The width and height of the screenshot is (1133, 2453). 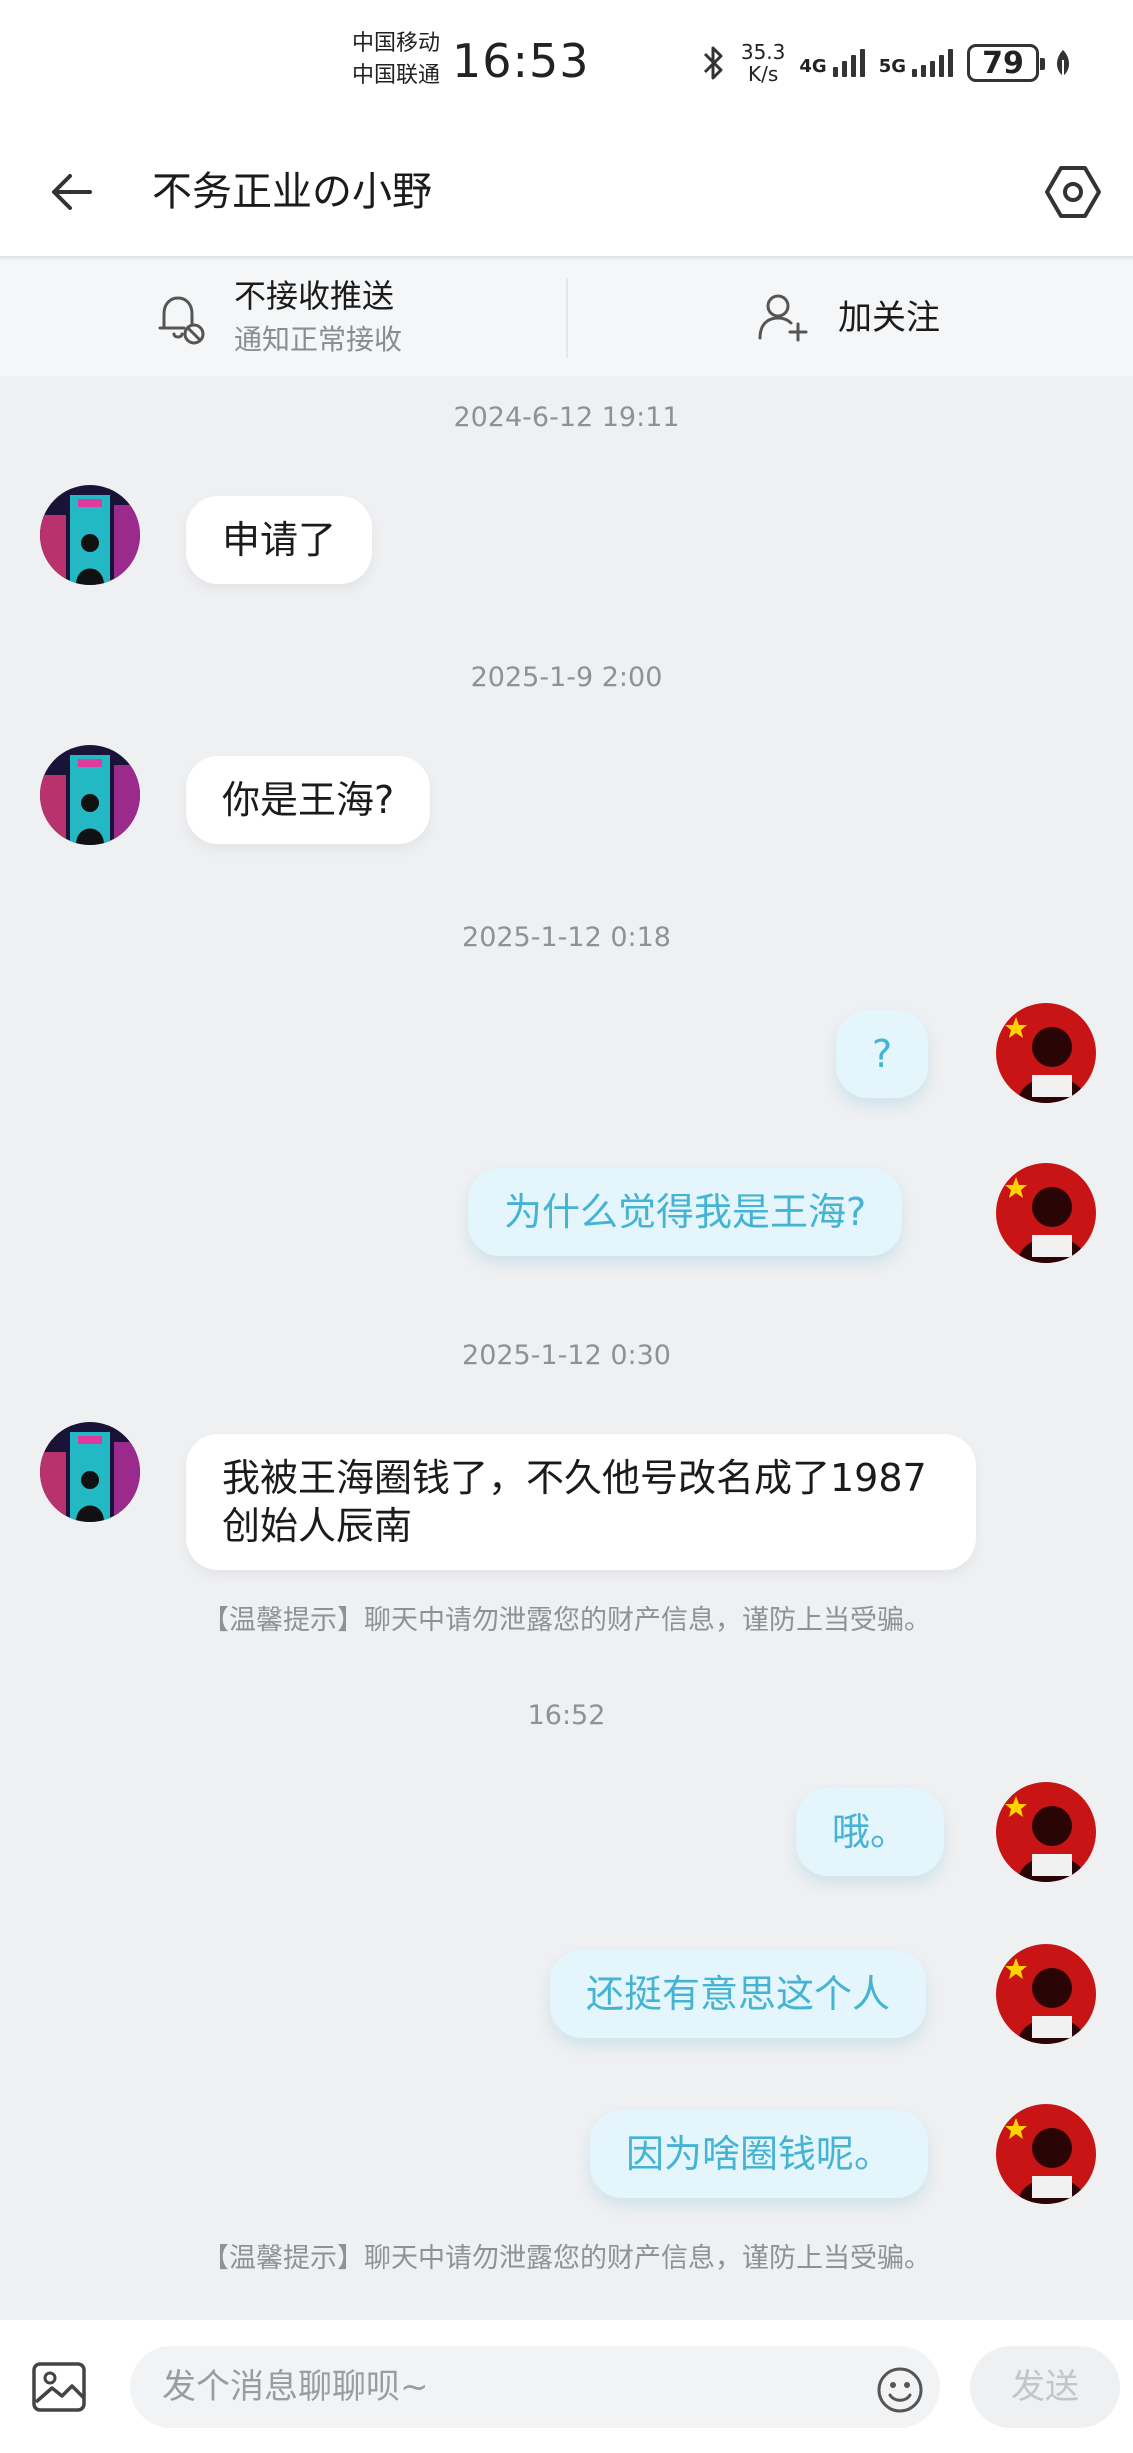 I want to click on follow-button: 加关注, so click(x=850, y=318).